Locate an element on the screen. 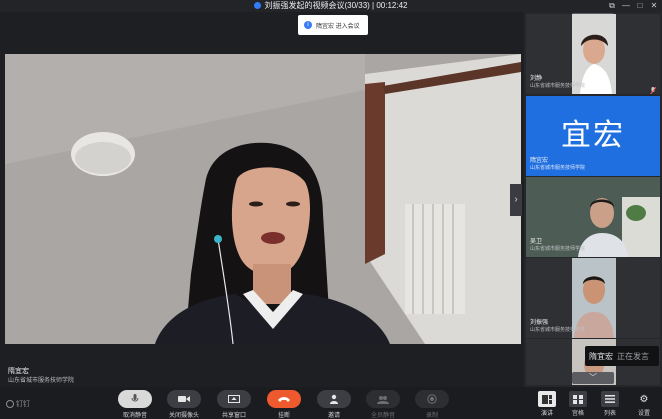 This screenshot has height=419, width=662. invite-button: 邀请 is located at coordinates (334, 404).